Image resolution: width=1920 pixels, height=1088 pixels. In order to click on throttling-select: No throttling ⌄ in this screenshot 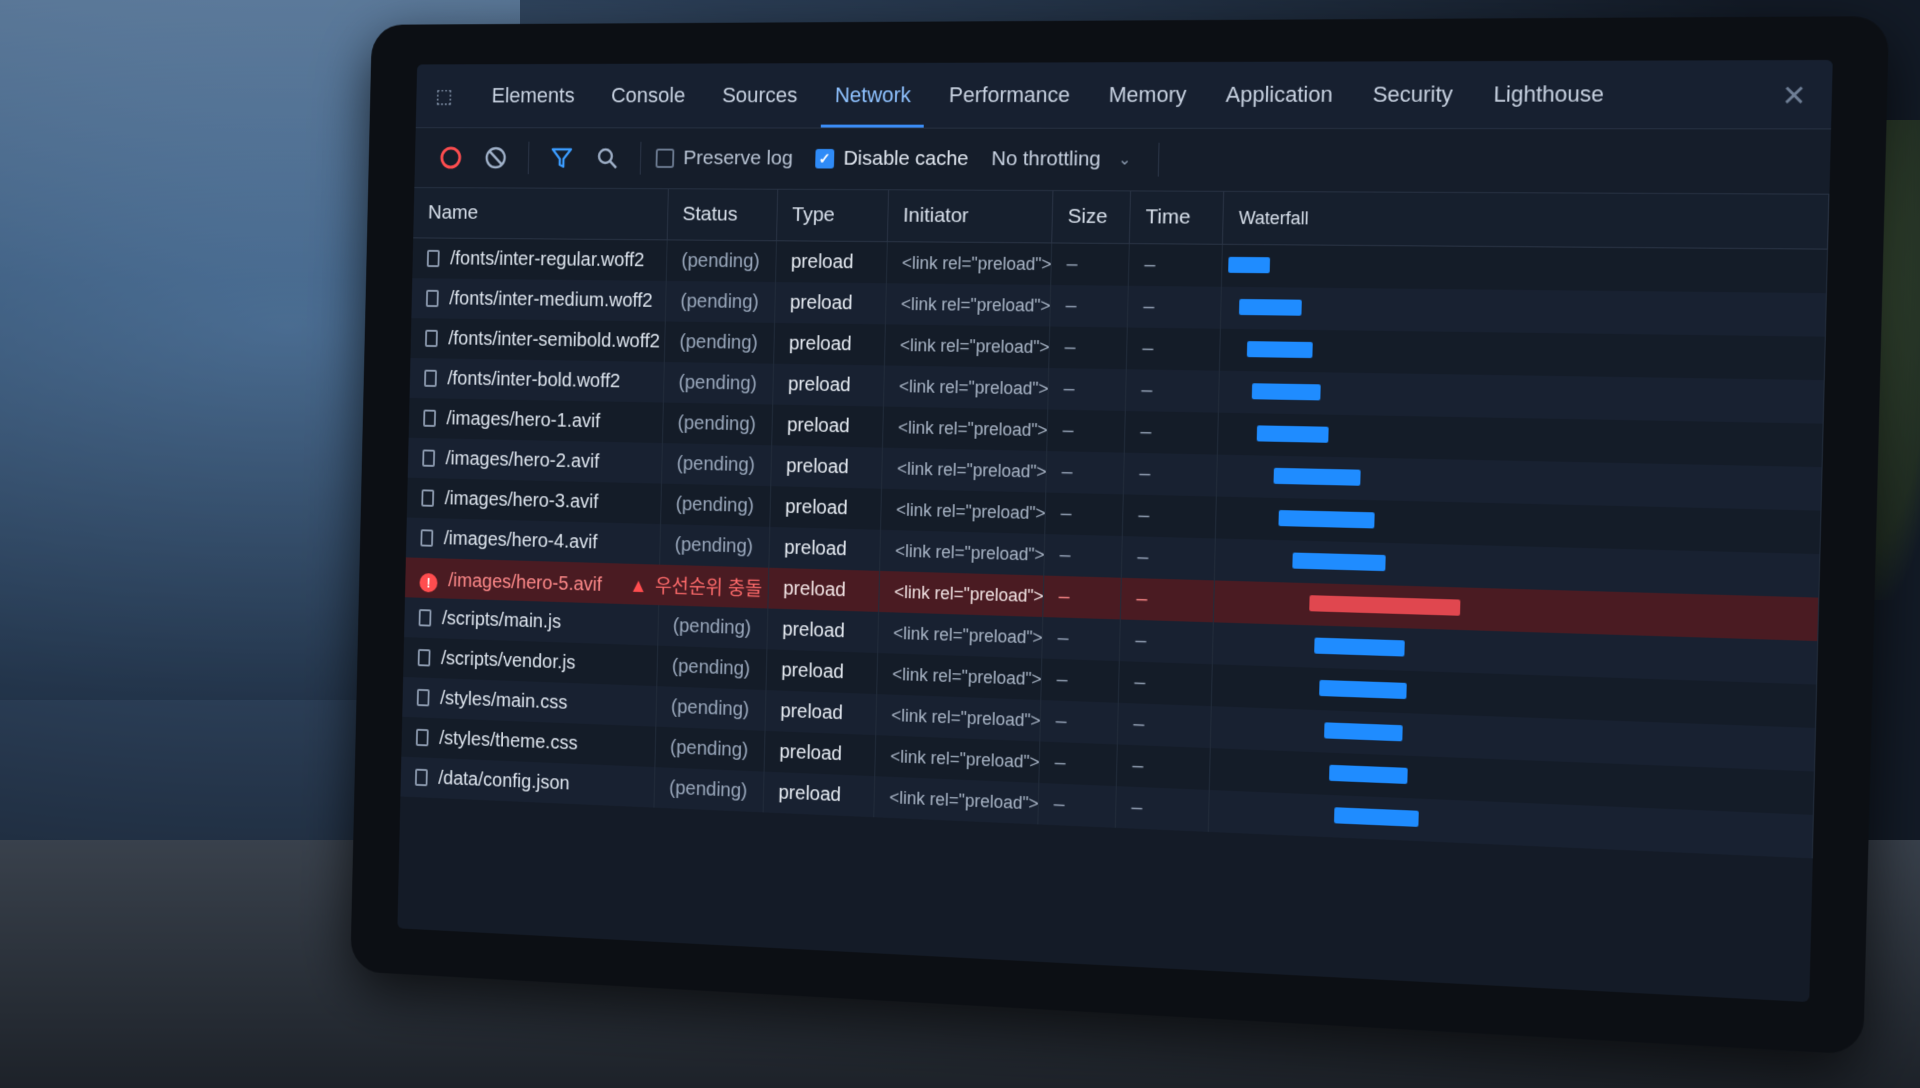, I will do `click(1067, 159)`.